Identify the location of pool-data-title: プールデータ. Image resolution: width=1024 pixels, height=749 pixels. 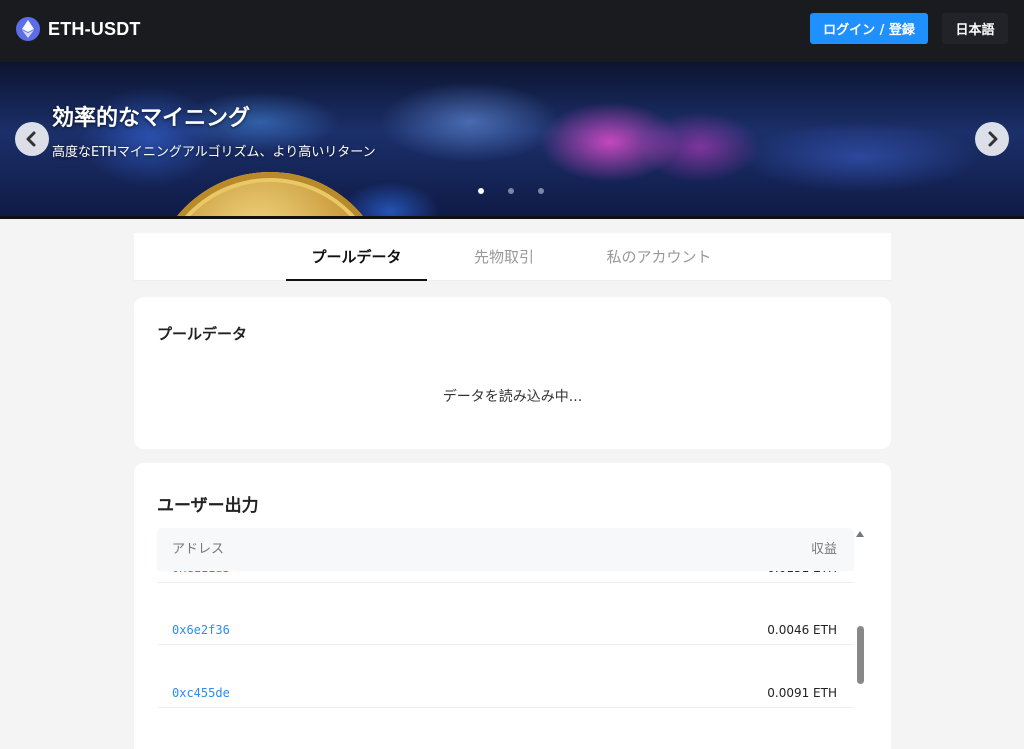
(202, 334).